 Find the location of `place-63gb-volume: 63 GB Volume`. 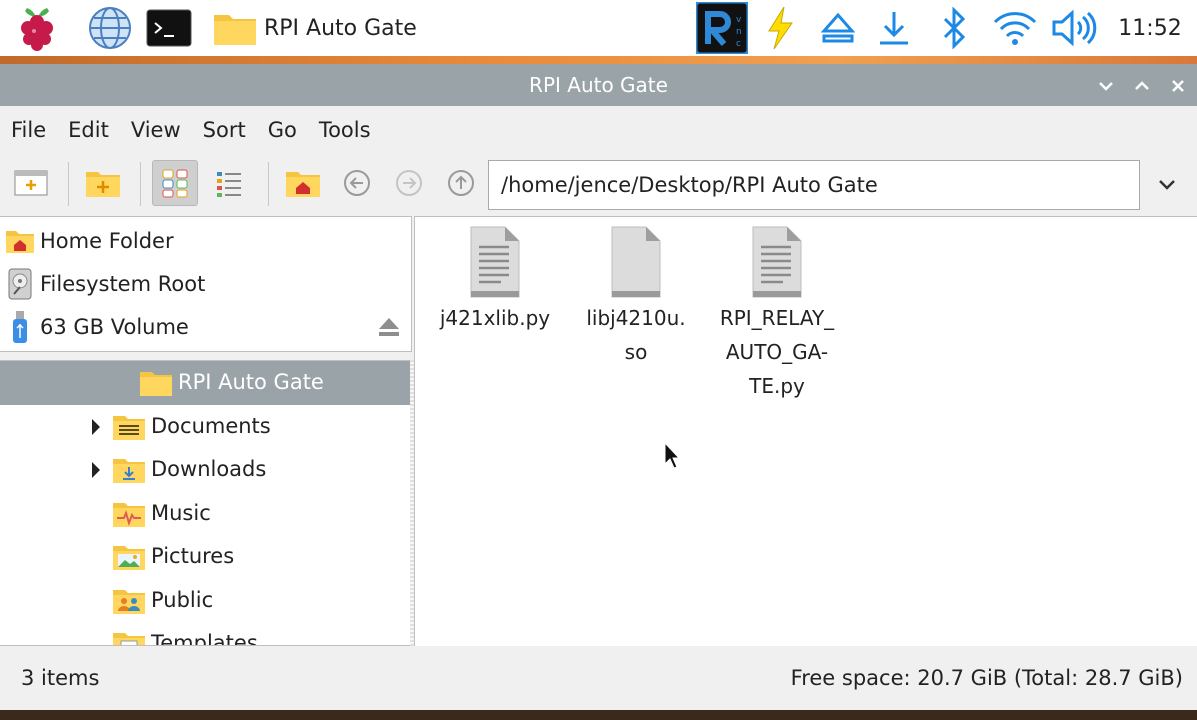

place-63gb-volume: 63 GB Volume is located at coordinates (205, 326).